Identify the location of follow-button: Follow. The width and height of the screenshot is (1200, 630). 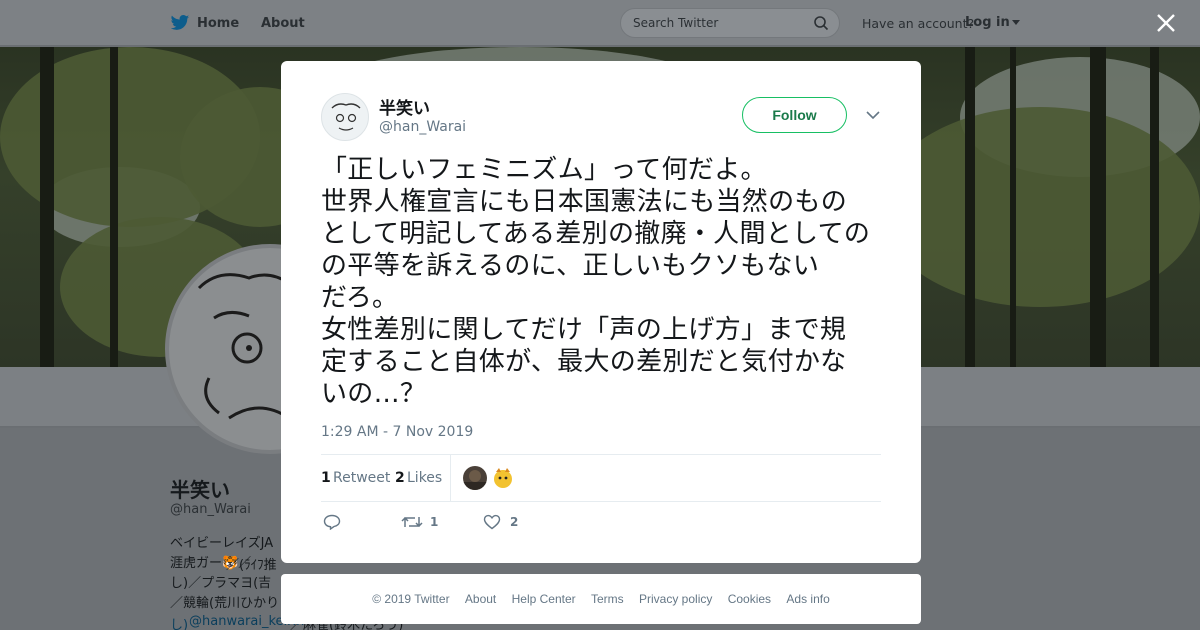
(794, 115).